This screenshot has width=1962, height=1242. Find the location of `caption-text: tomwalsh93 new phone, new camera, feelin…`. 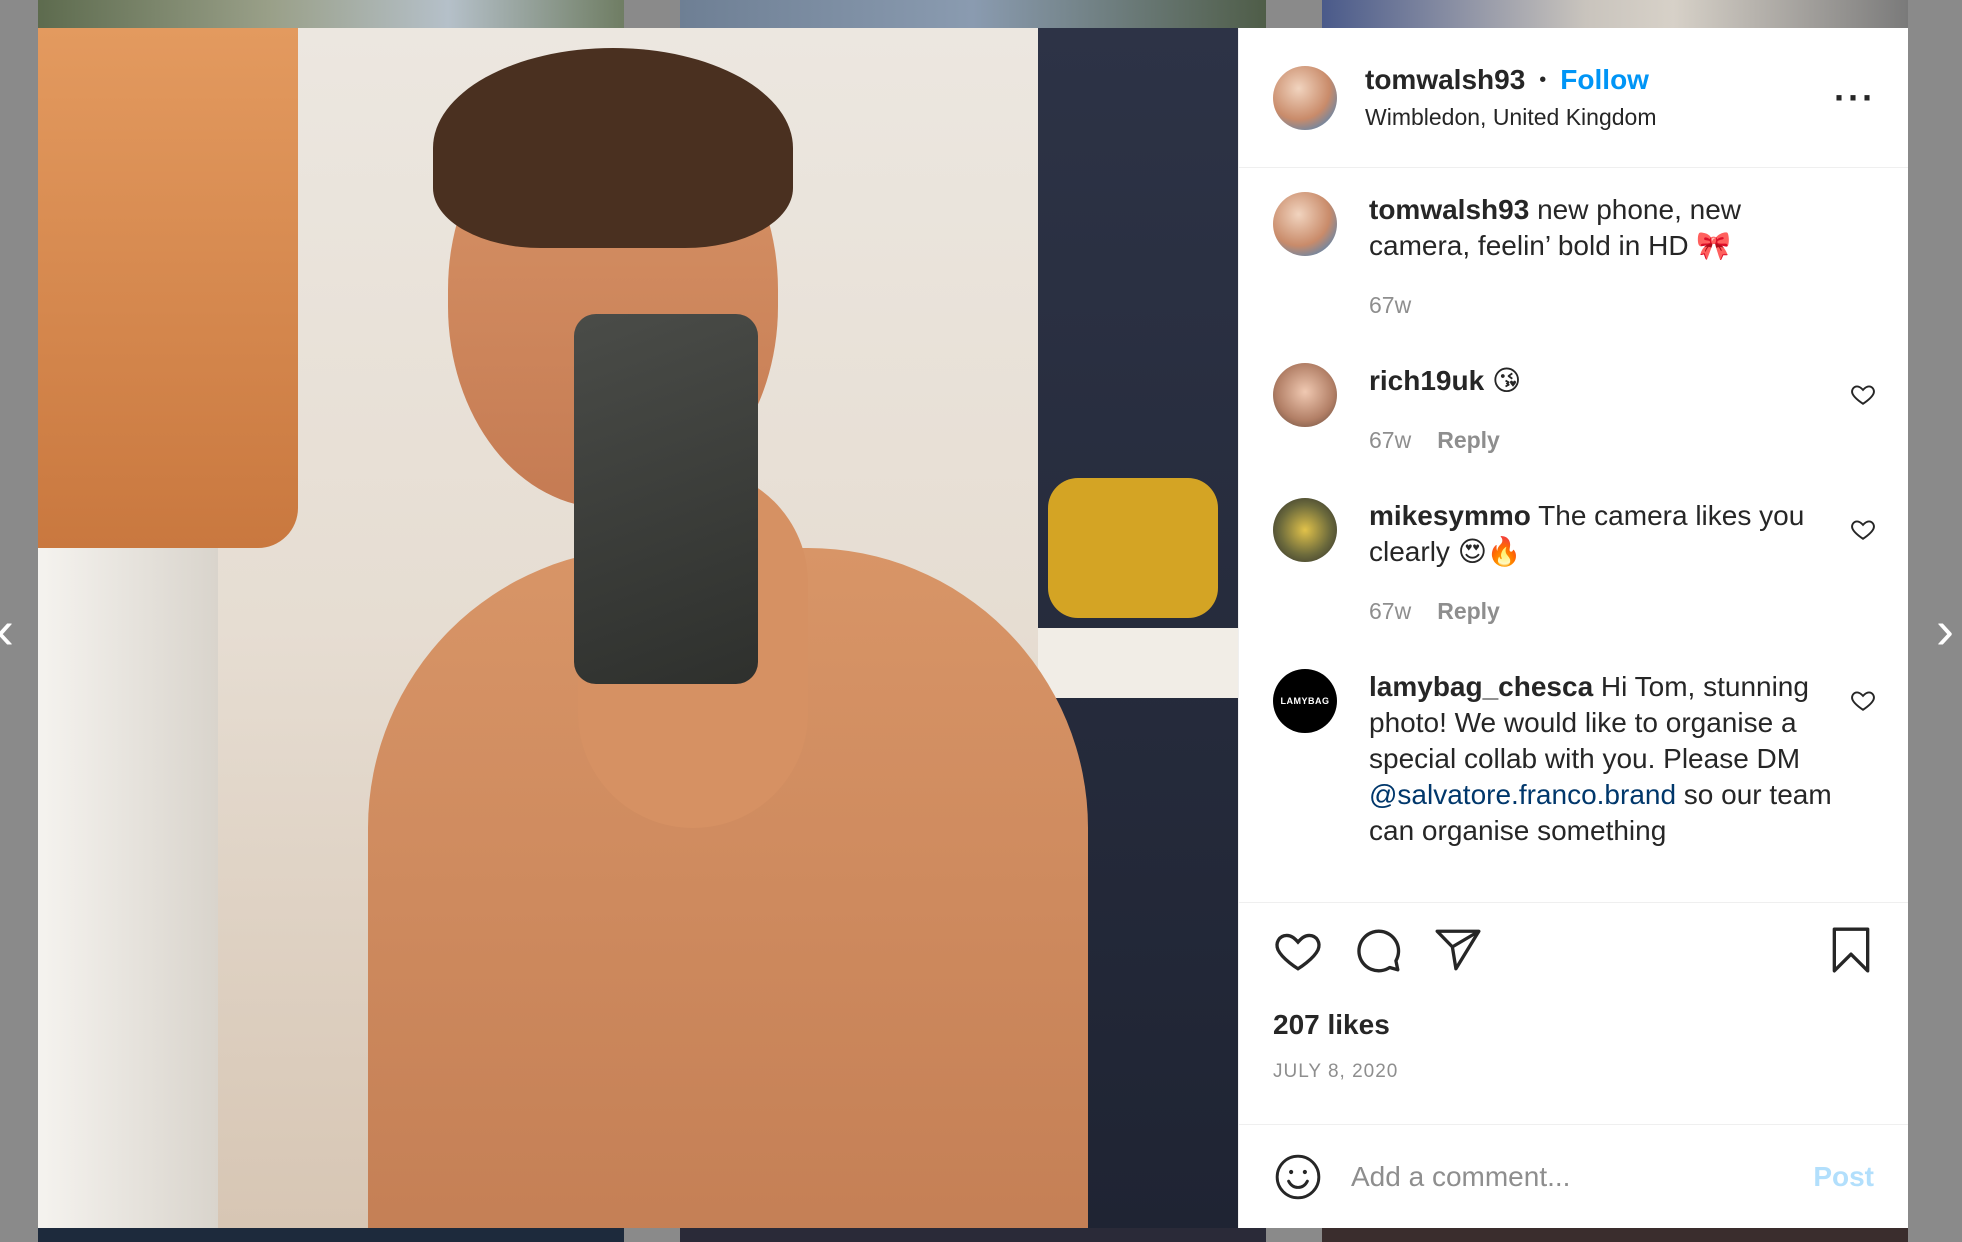

caption-text: tomwalsh93 new phone, new camera, feelin… is located at coordinates (1602, 228).